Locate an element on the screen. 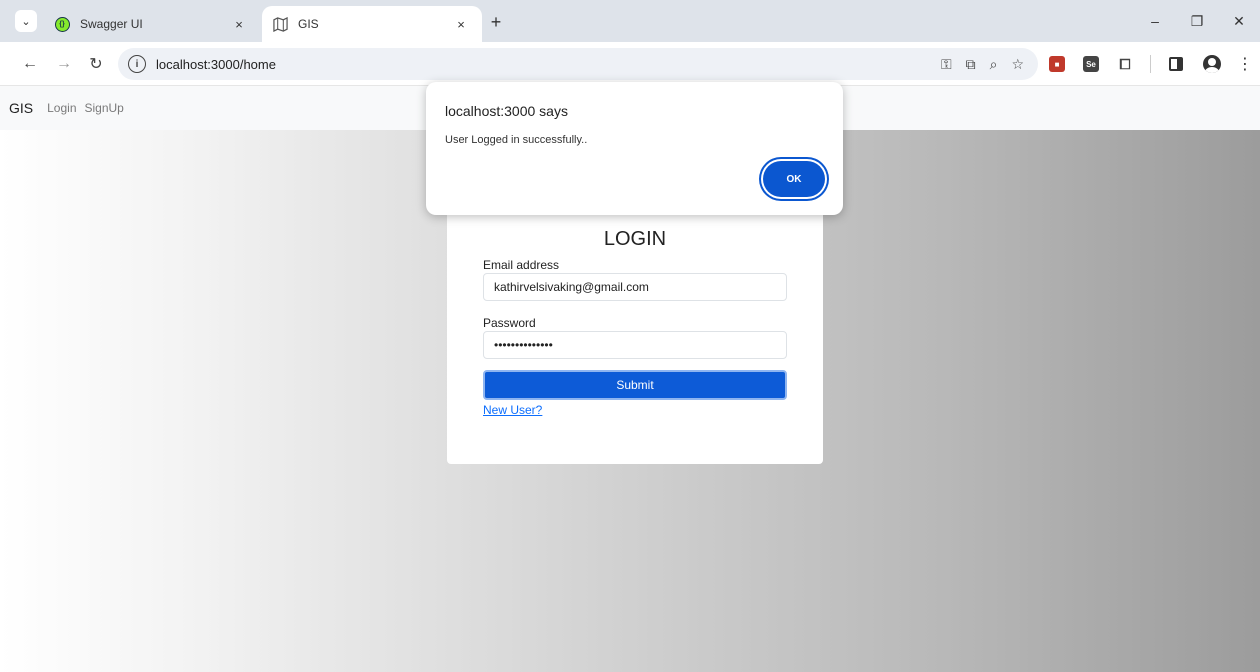 The width and height of the screenshot is (1260, 672). profile-avatar-icon is located at coordinates (1212, 64).